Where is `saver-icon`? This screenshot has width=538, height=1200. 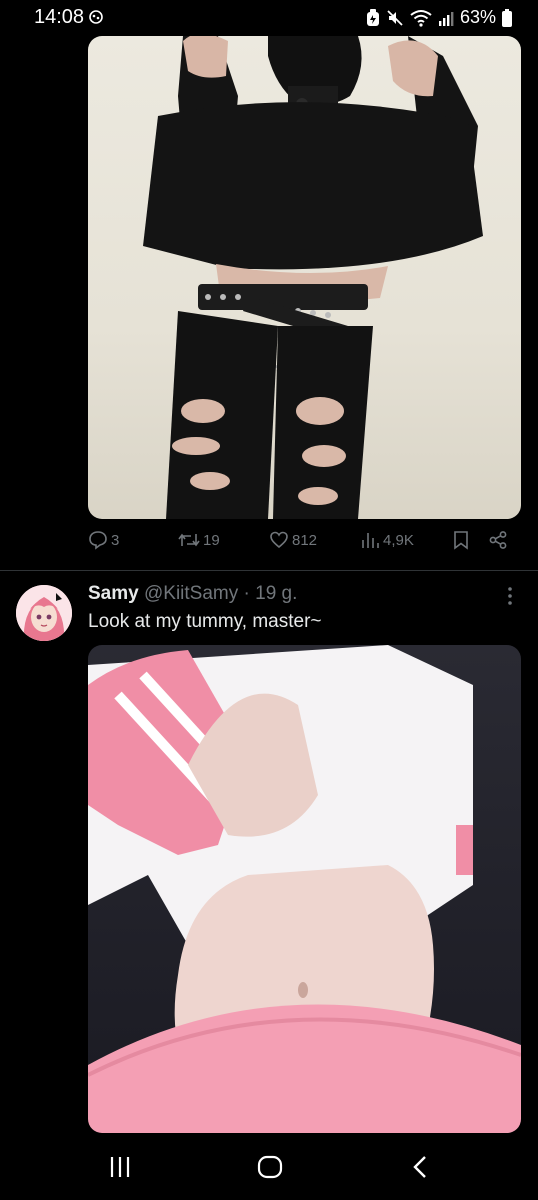
saver-icon is located at coordinates (373, 17).